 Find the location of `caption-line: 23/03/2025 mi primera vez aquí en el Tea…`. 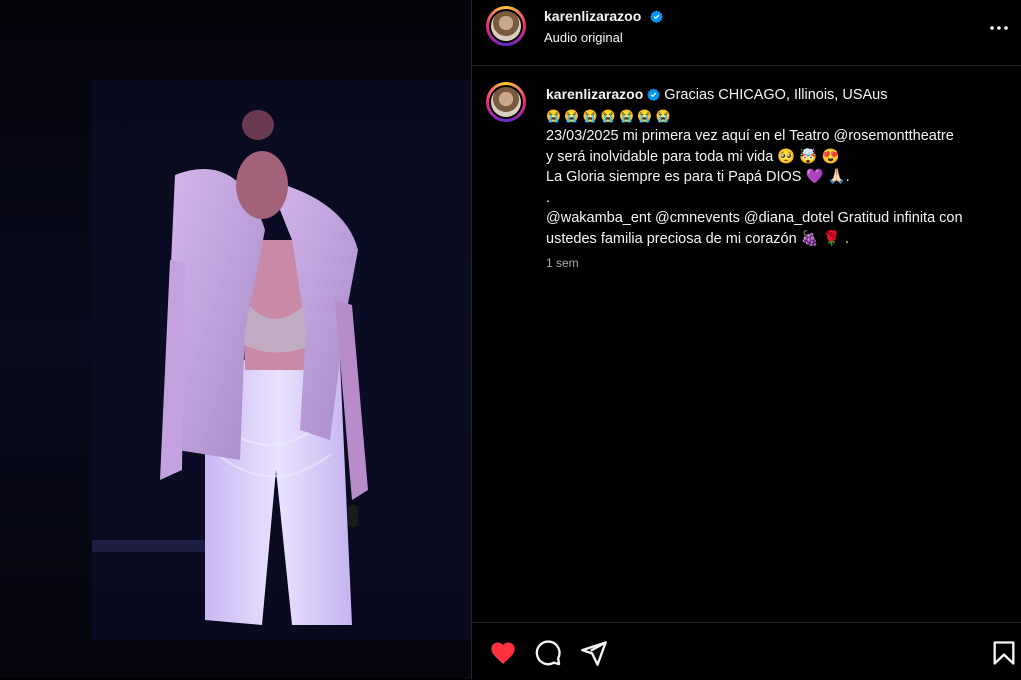

caption-line: 23/03/2025 mi primera vez aquí en el Tea… is located at coordinates (750, 136).